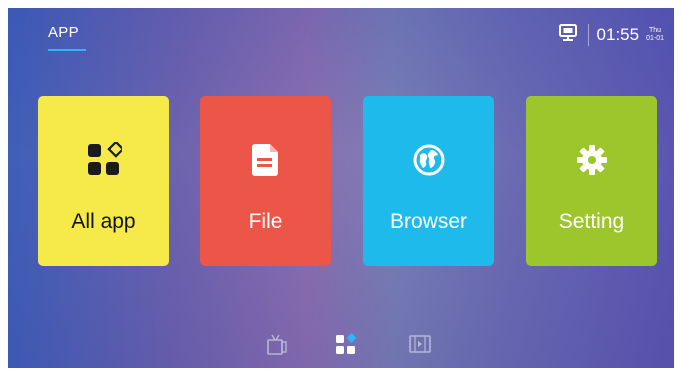 Image resolution: width=682 pixels, height=376 pixels. I want to click on bottom-dock, so click(341, 347).